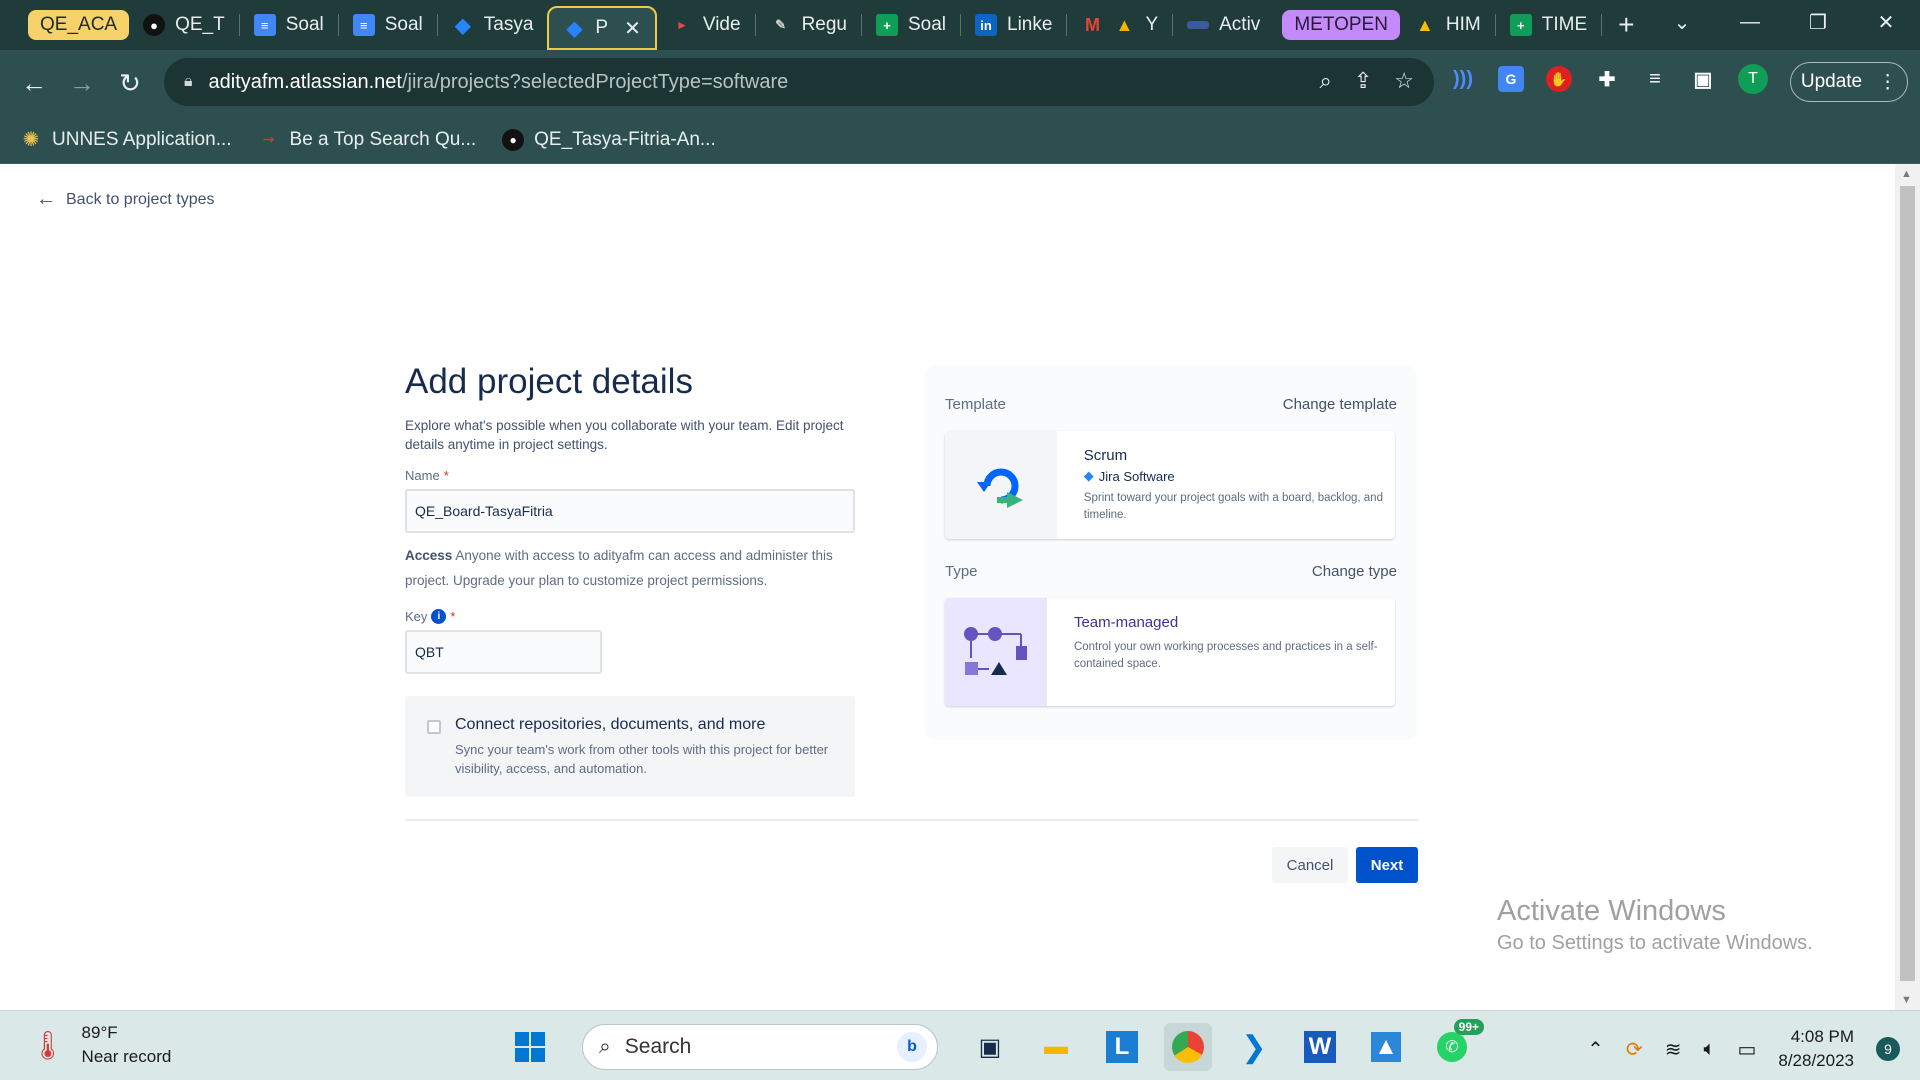  I want to click on file-explorer-button: ▬, so click(1056, 1047).